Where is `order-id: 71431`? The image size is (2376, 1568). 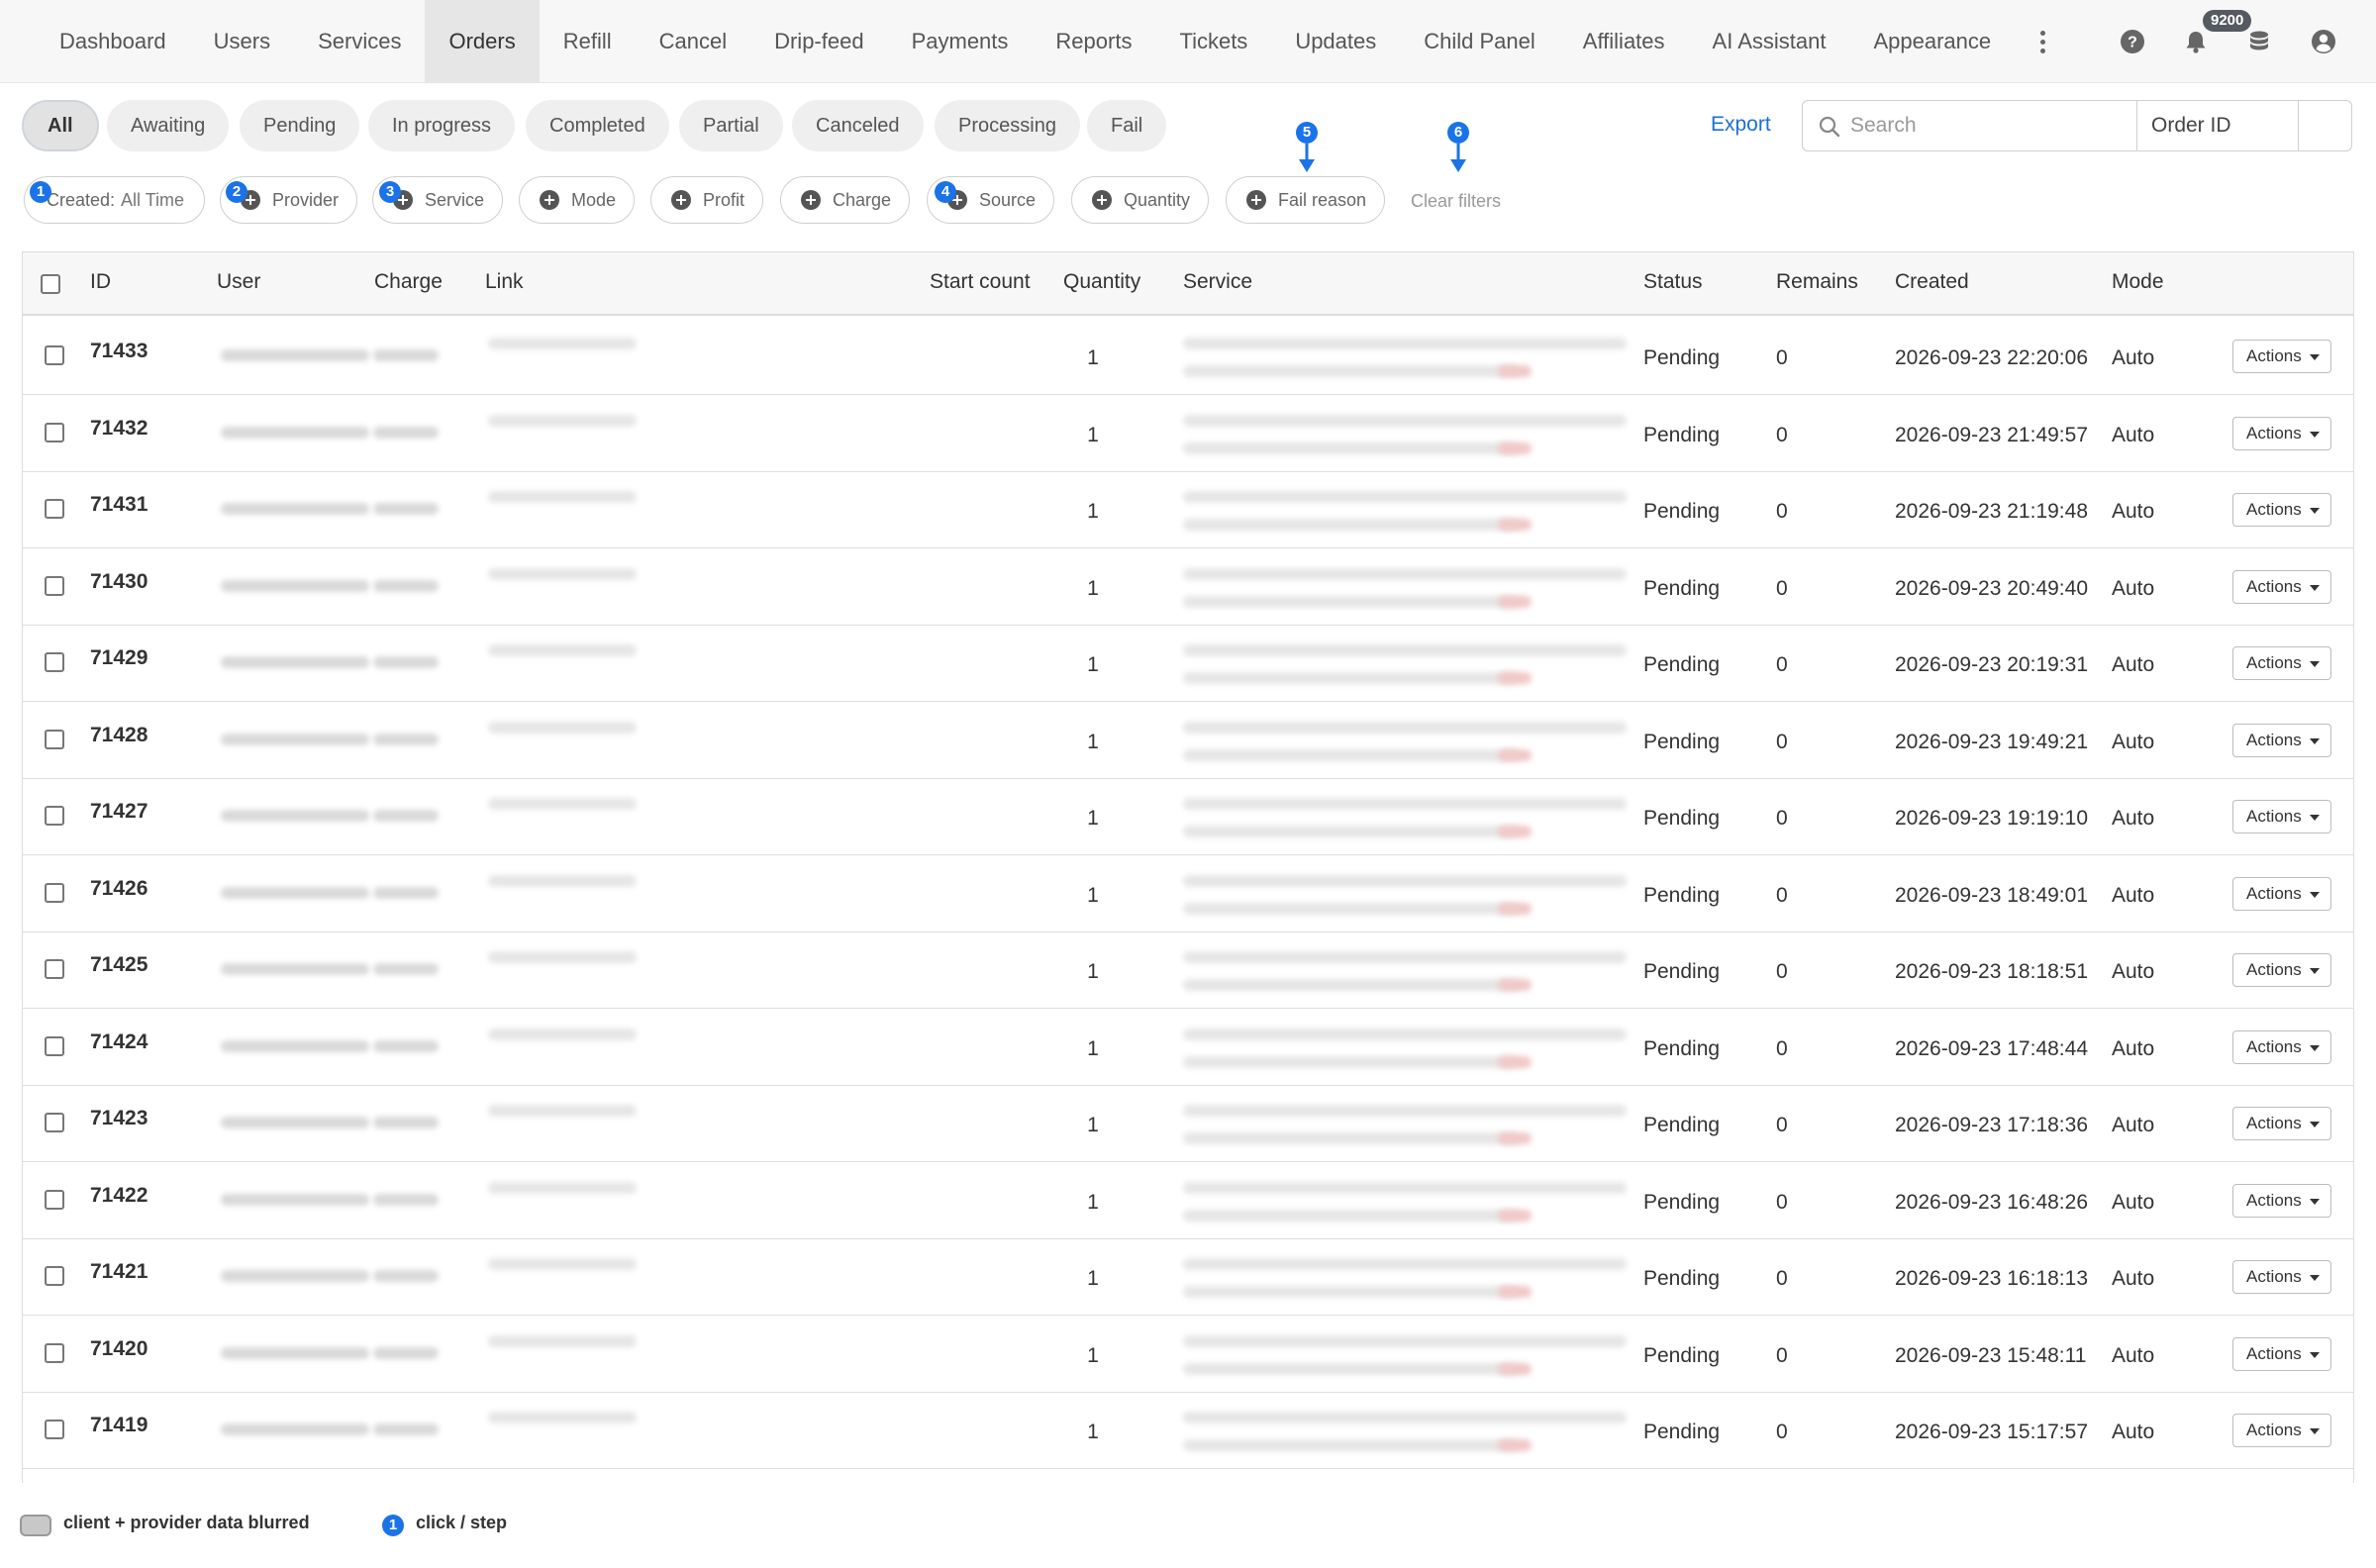
order-id: 71431 is located at coordinates (119, 505).